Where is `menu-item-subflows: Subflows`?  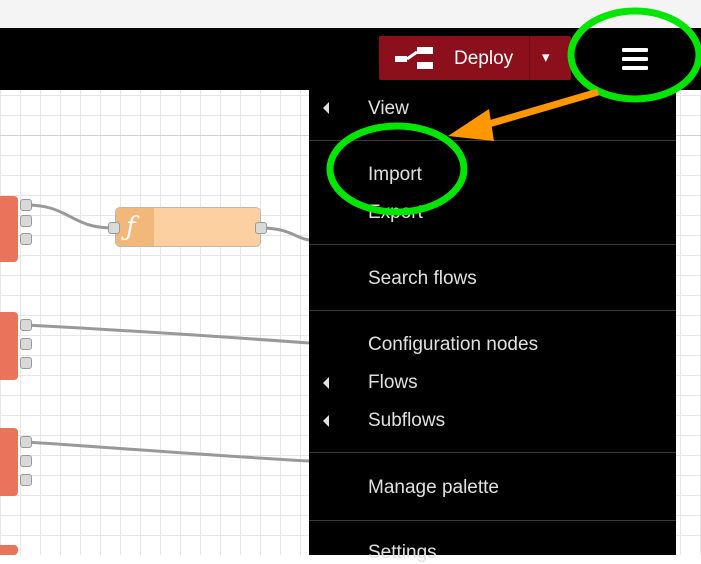 menu-item-subflows: Subflows is located at coordinates (406, 421).